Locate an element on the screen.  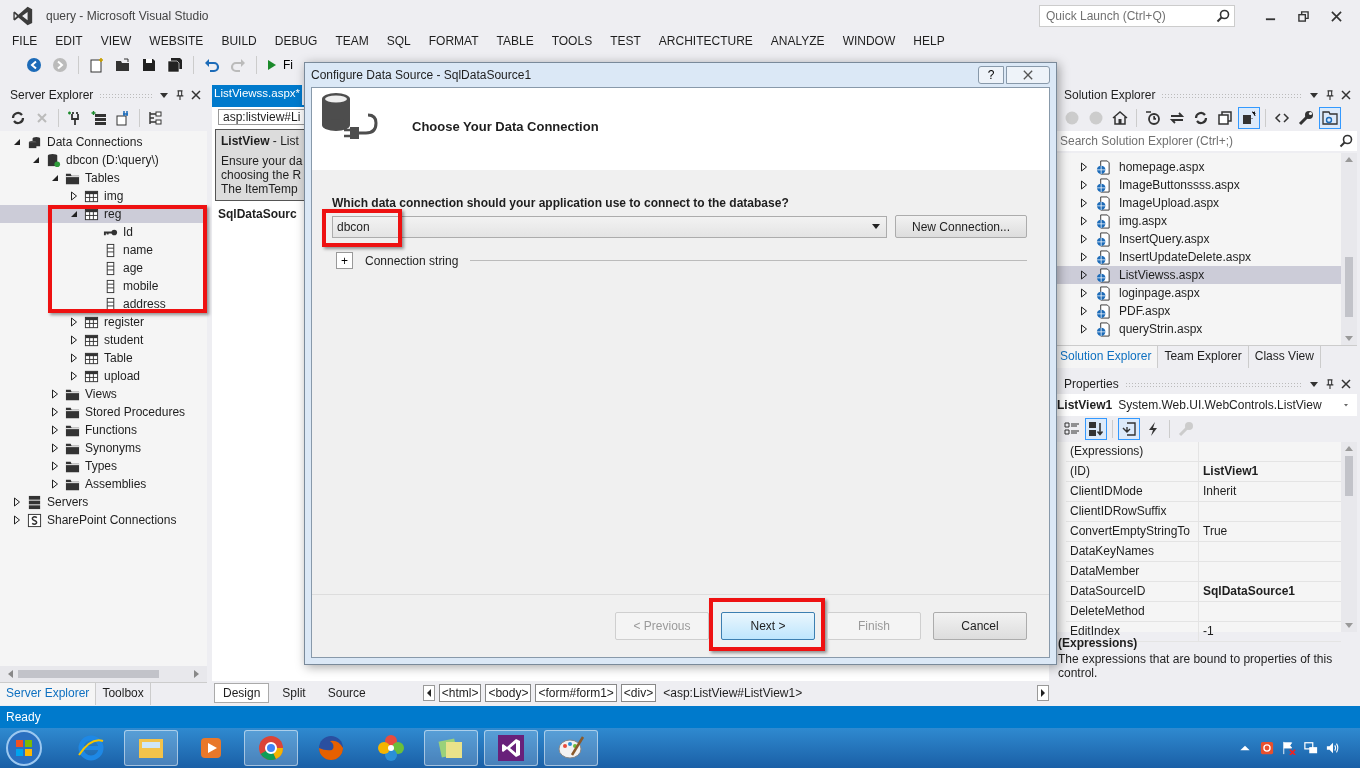
run-button: Fi is located at coordinates (280, 65).